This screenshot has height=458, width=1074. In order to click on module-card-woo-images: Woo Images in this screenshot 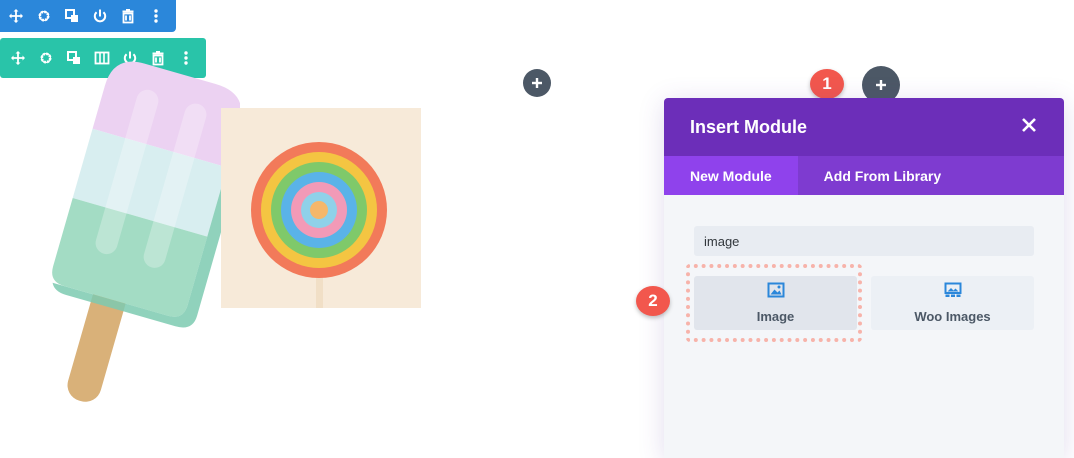, I will do `click(952, 303)`.